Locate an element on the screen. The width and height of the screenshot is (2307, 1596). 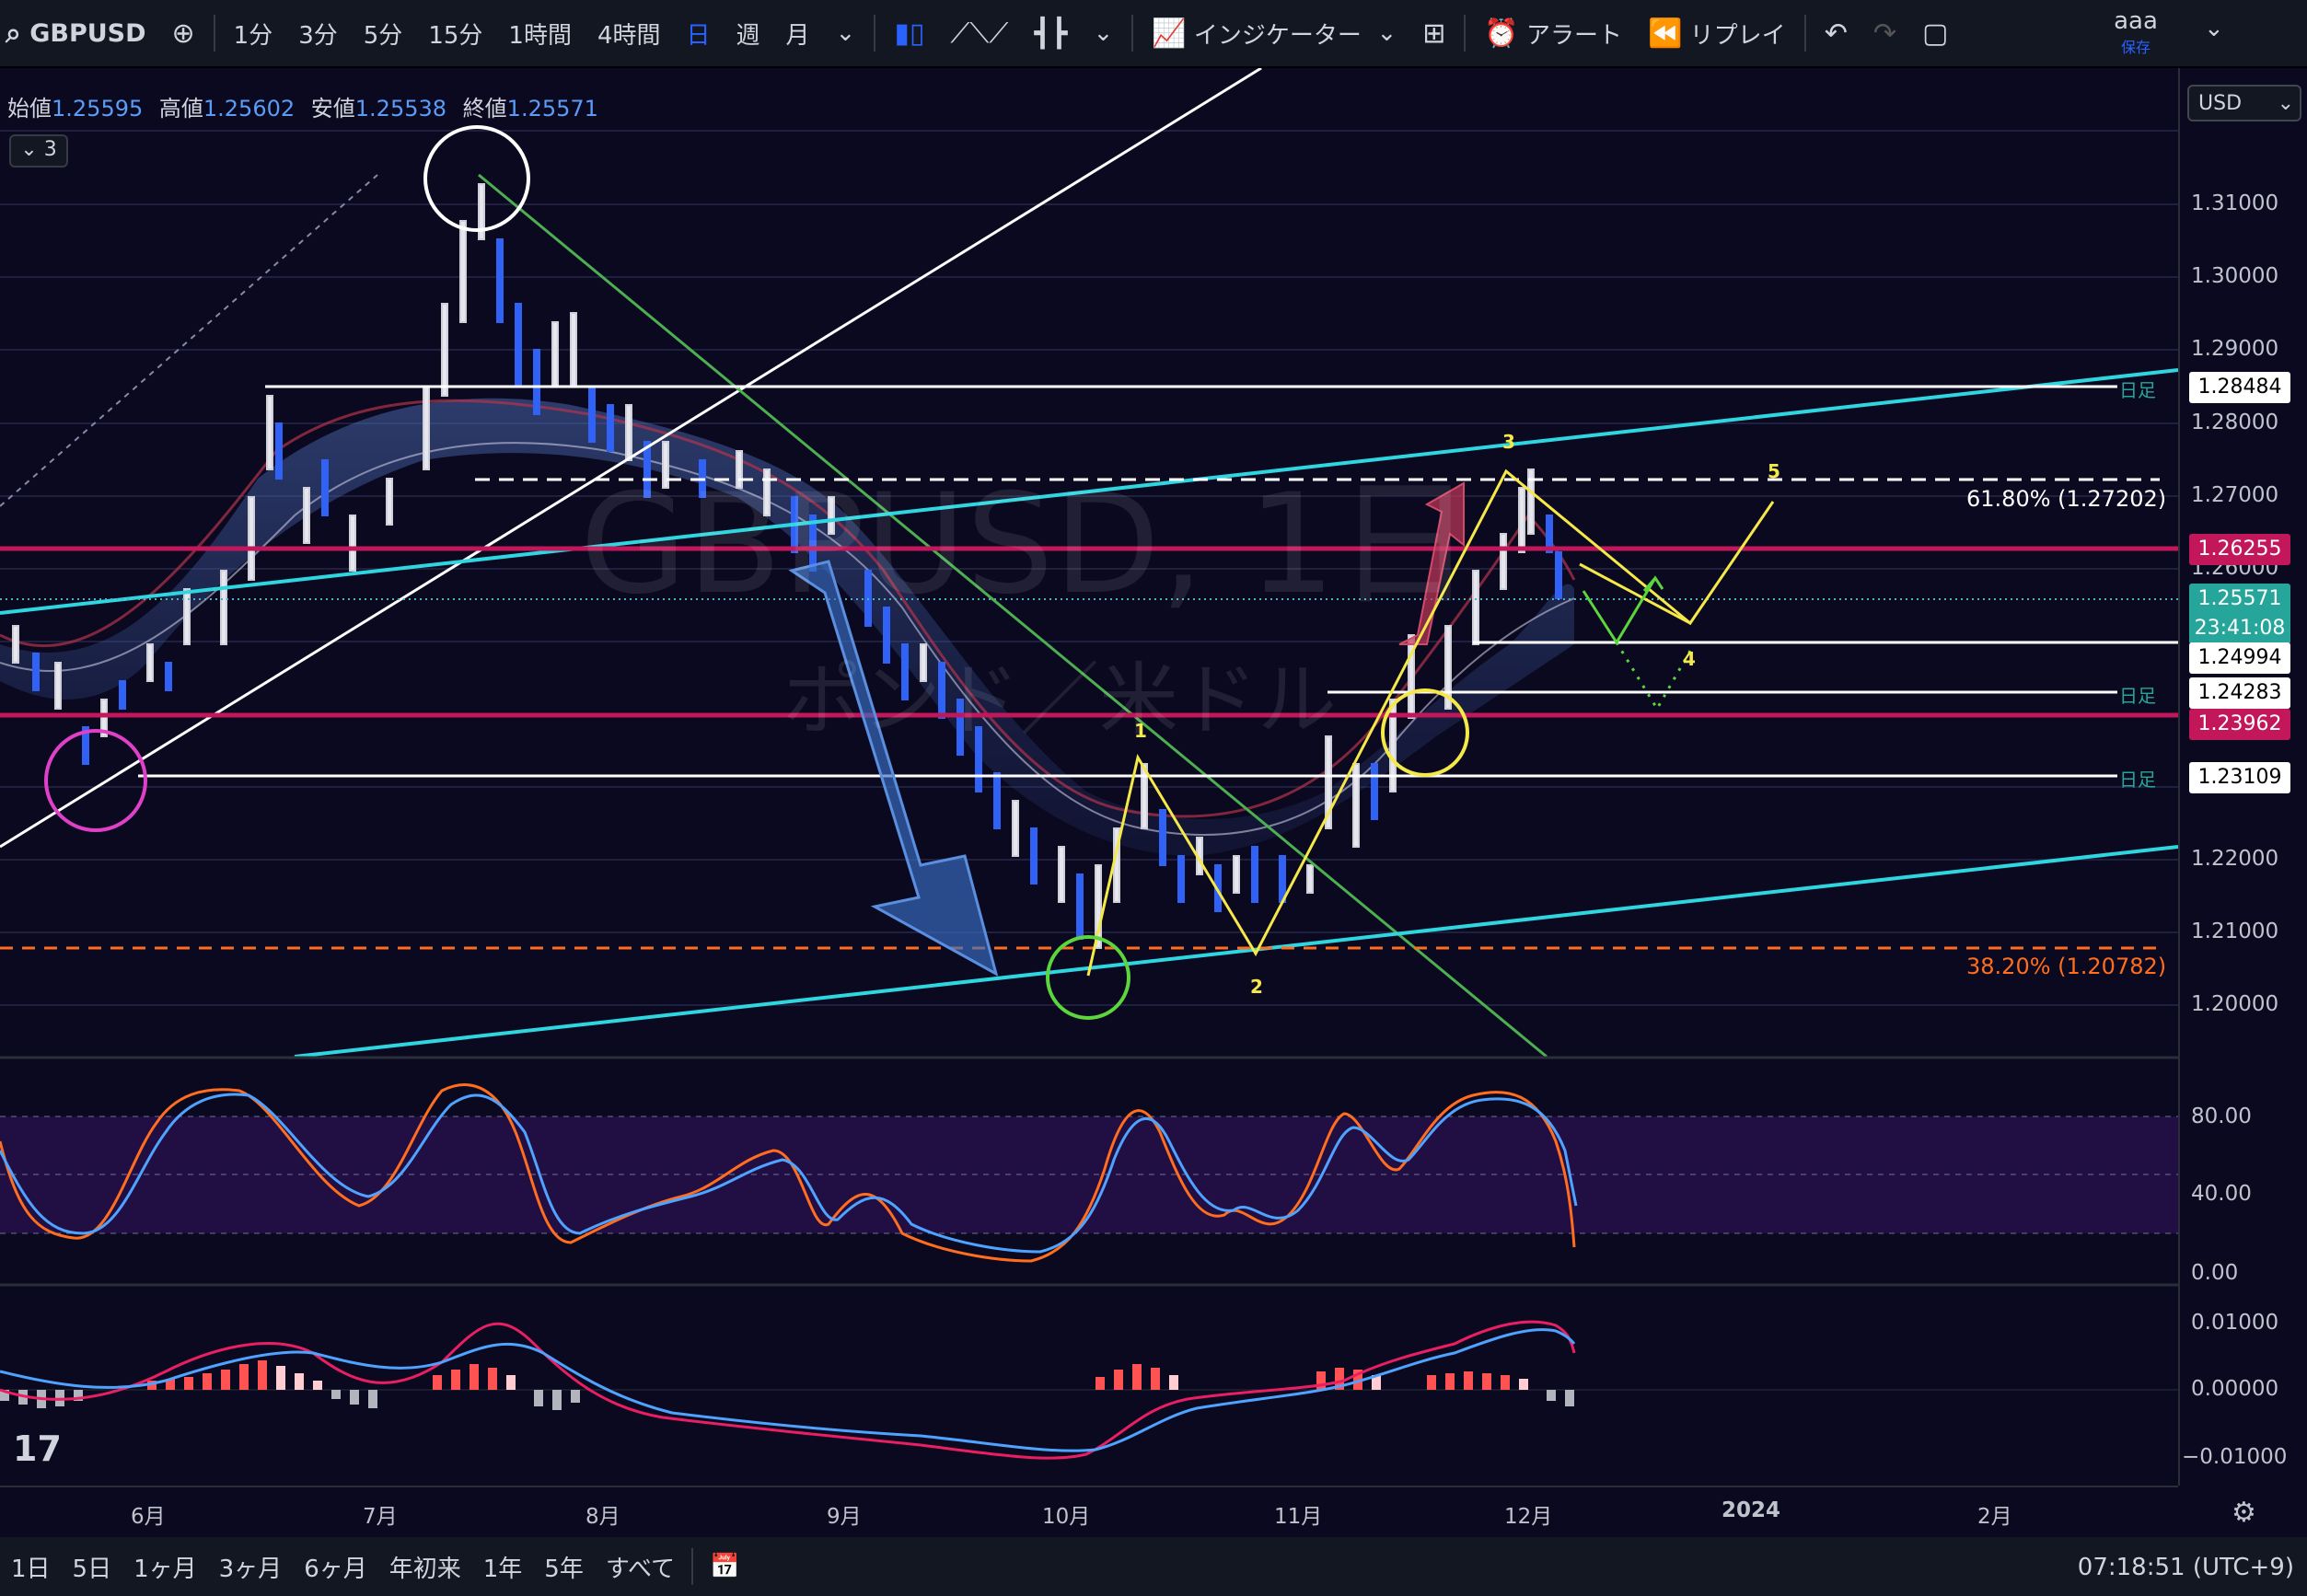
indicators-button: 📈 インジケーター ⌄ is located at coordinates (1274, 33).